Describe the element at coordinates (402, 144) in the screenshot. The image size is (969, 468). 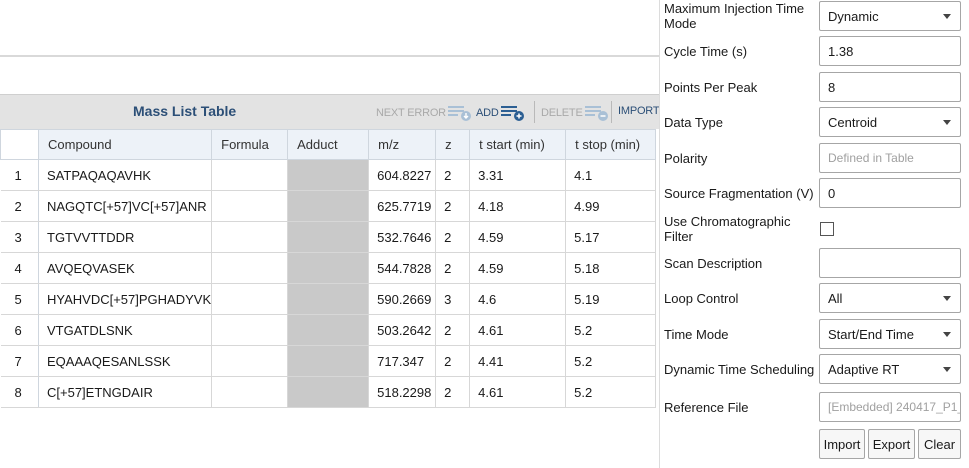
I see `column-header-mz: m/z` at that location.